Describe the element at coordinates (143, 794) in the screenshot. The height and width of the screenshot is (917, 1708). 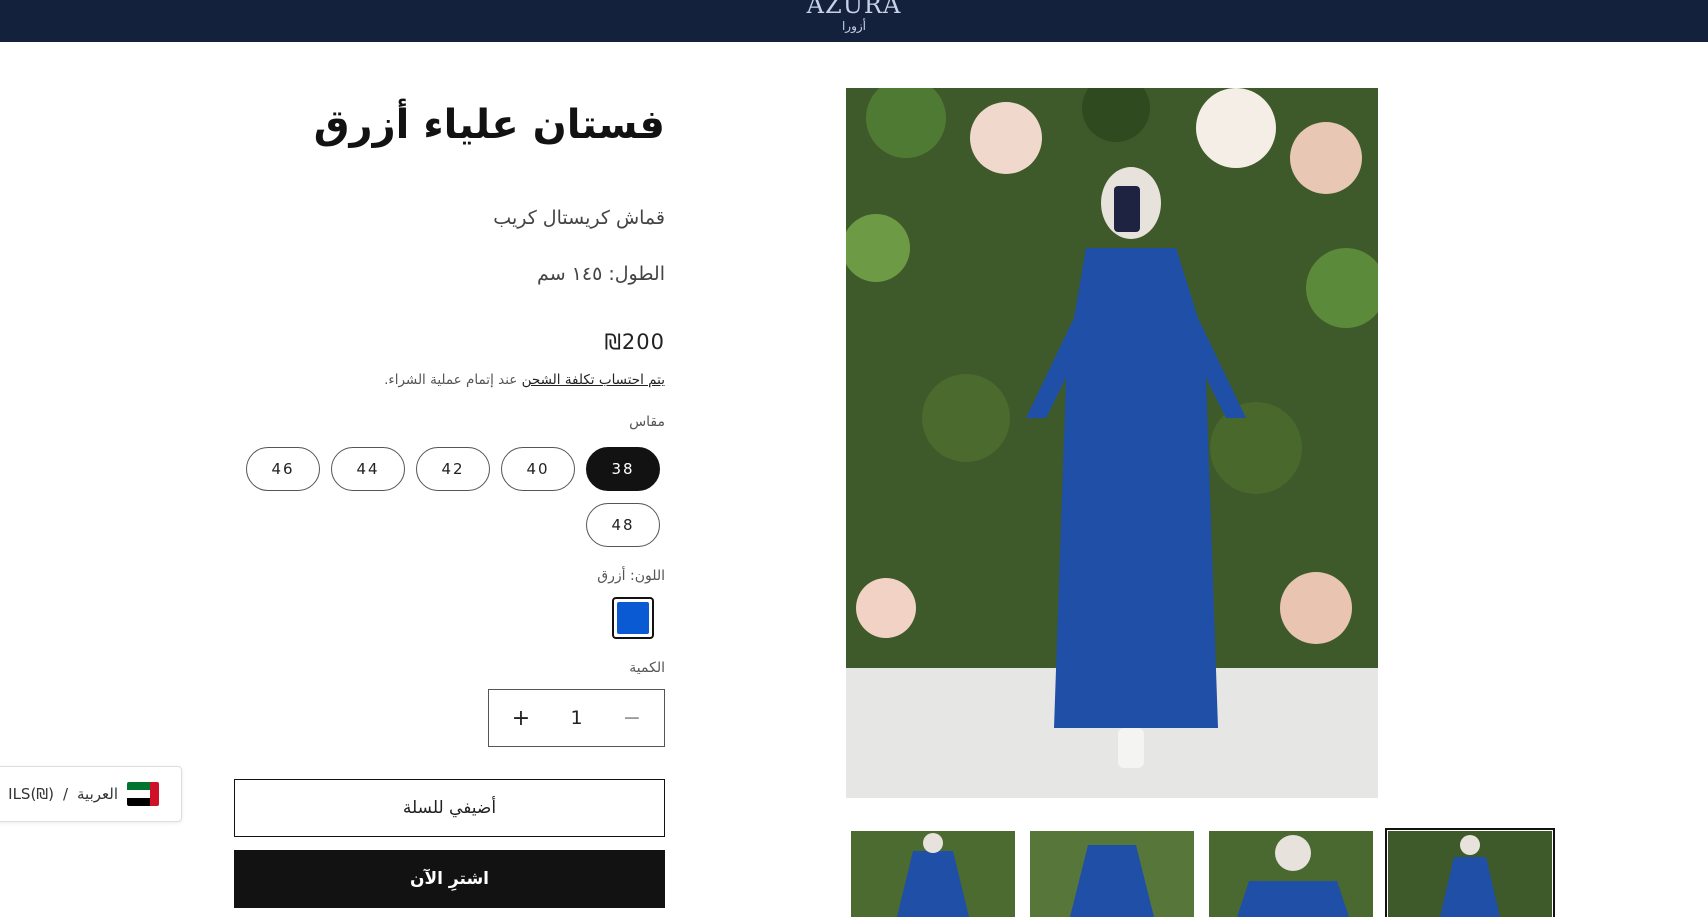
I see `uae-flag-icon` at that location.